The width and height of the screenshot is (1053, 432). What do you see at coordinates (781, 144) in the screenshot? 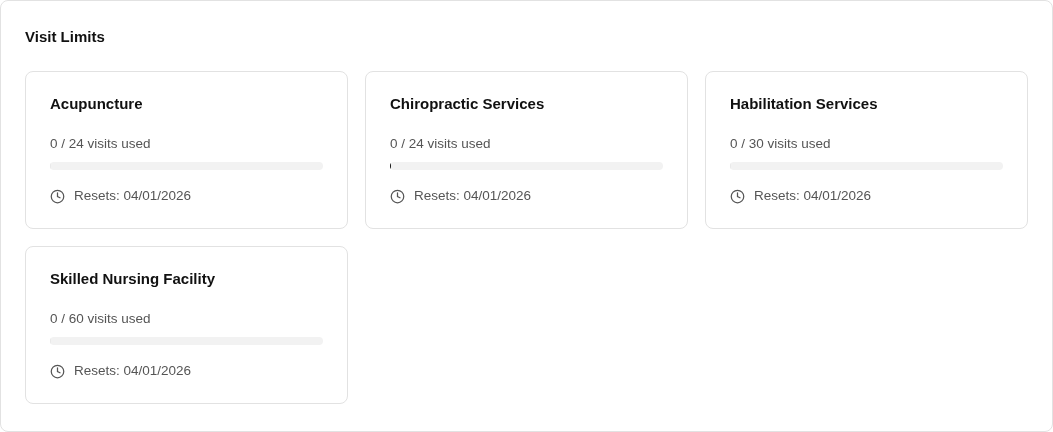
I see `usage-text: 0 / 30 visits used` at bounding box center [781, 144].